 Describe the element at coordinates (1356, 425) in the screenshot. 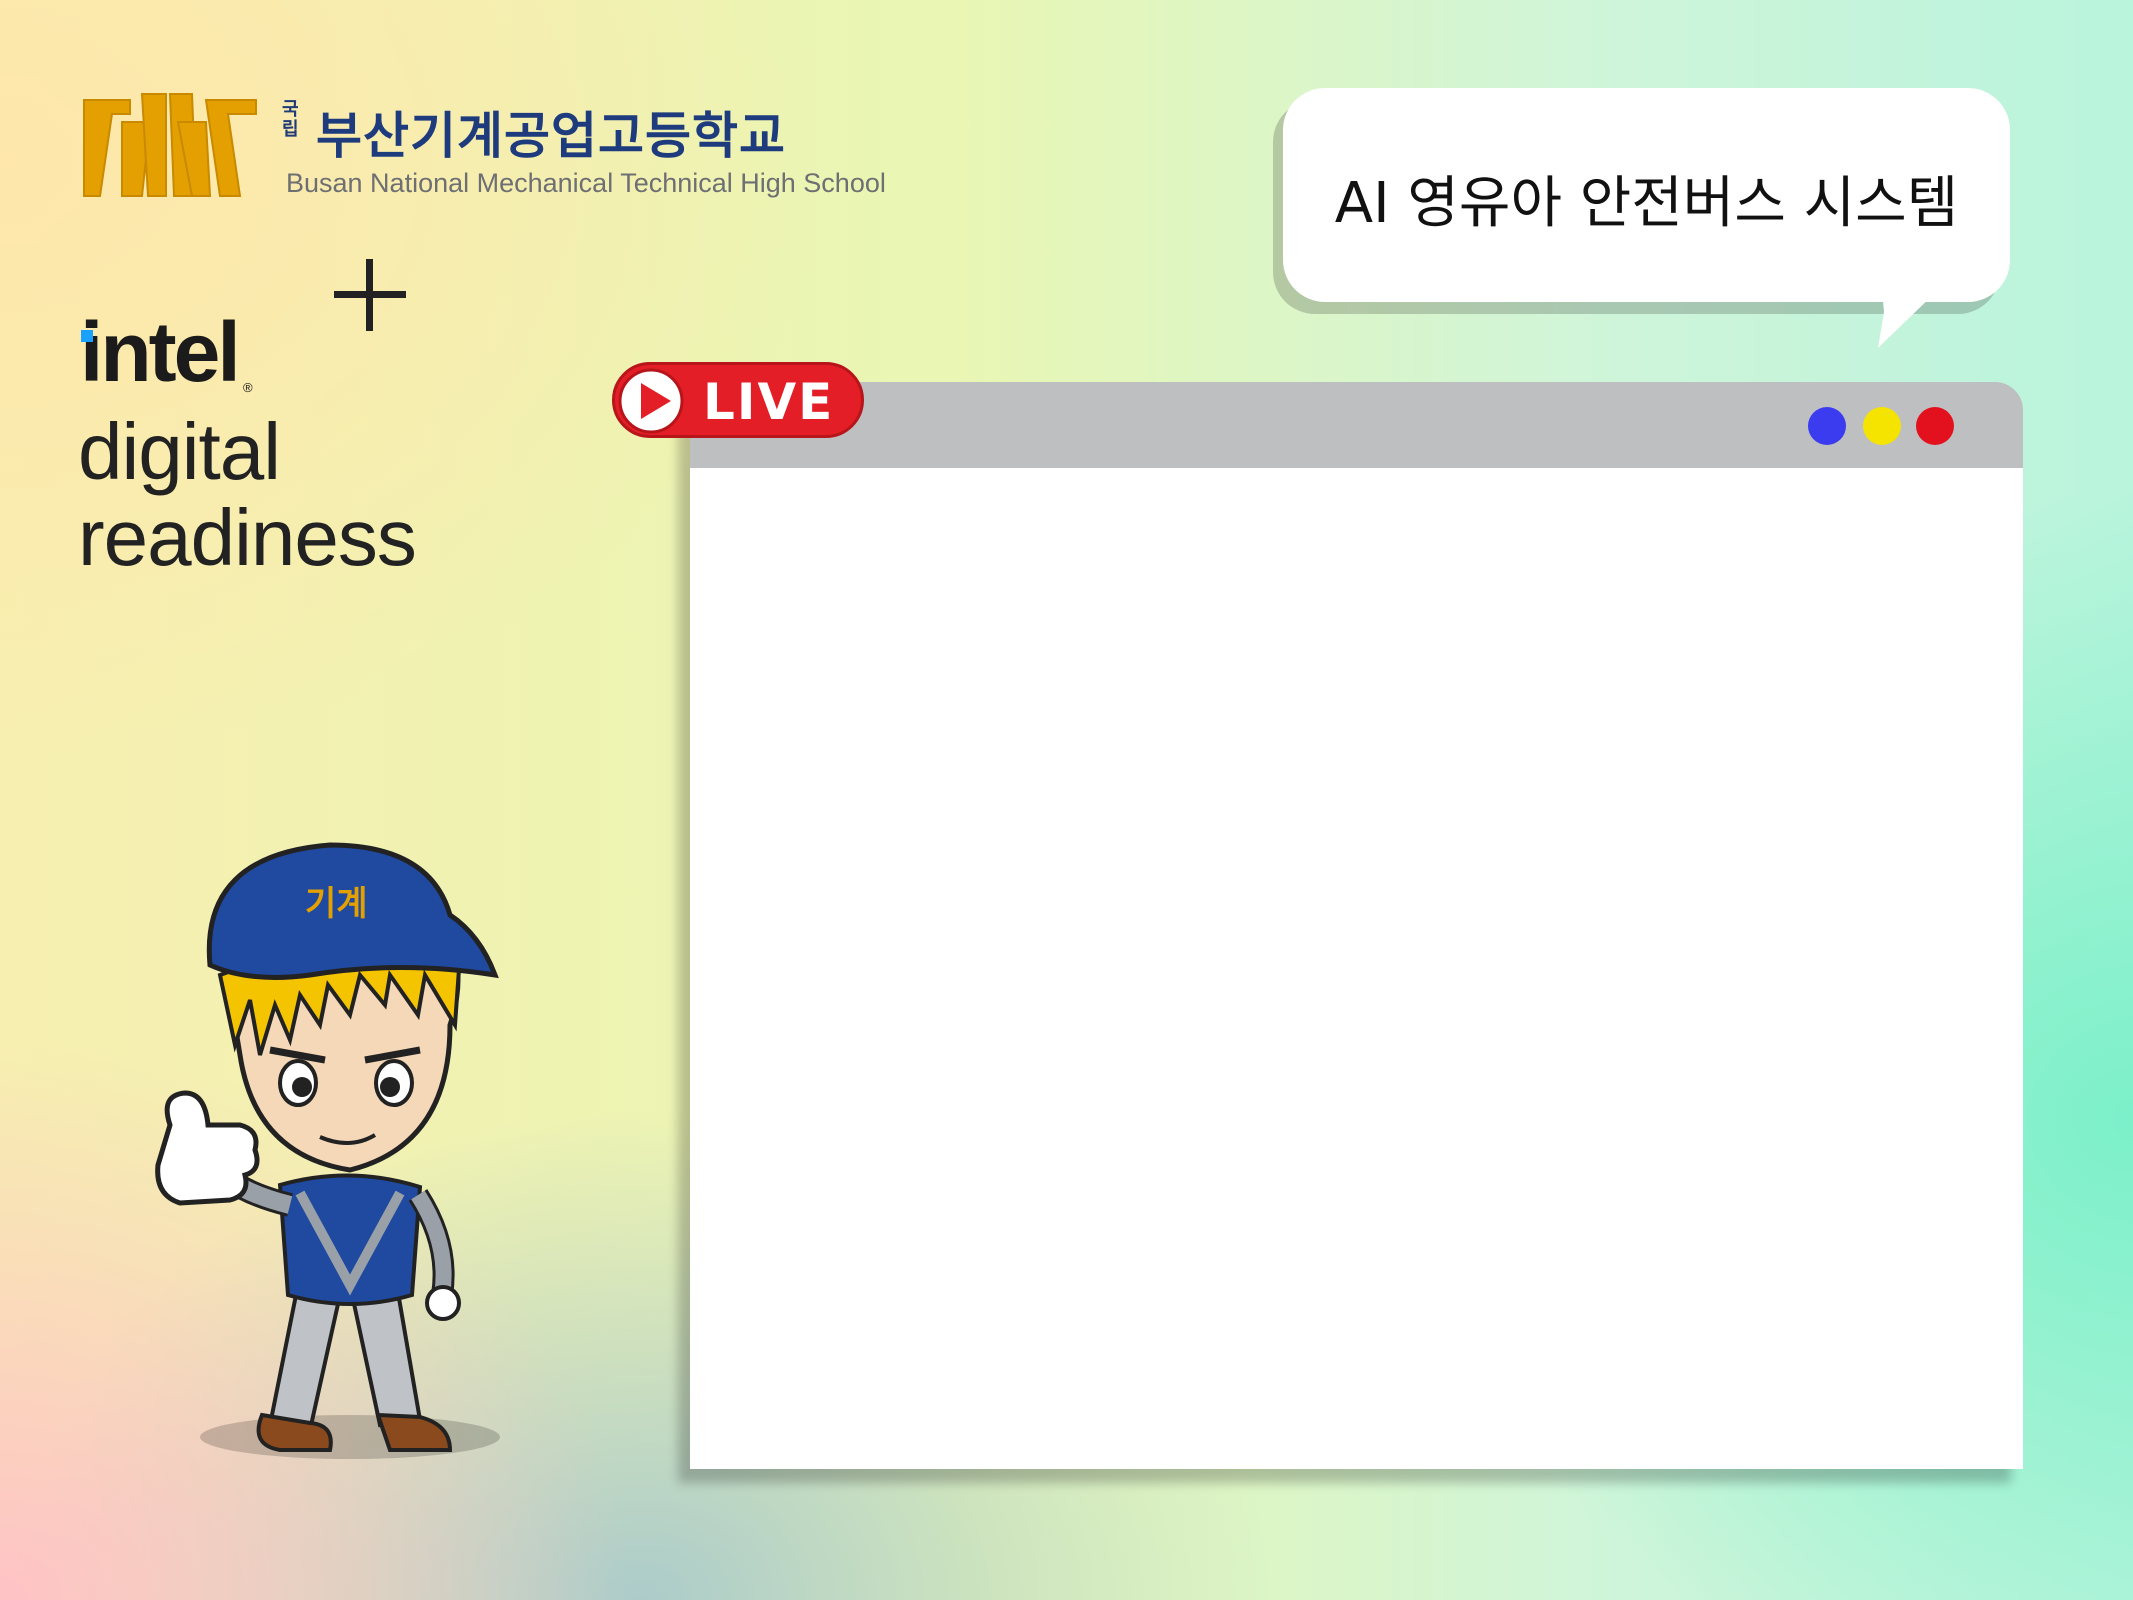

I see `browser-titlebar` at that location.